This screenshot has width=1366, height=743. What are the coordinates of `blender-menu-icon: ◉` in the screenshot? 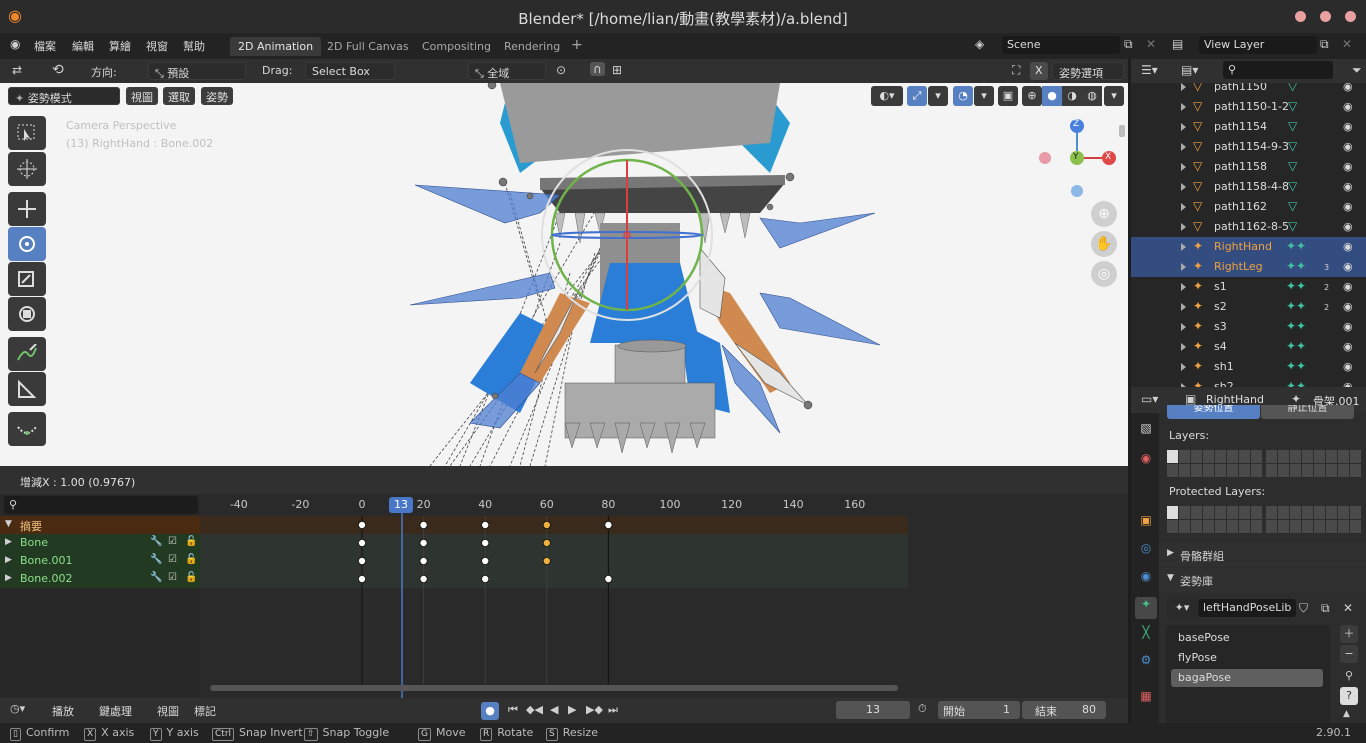 It's located at (15, 44).